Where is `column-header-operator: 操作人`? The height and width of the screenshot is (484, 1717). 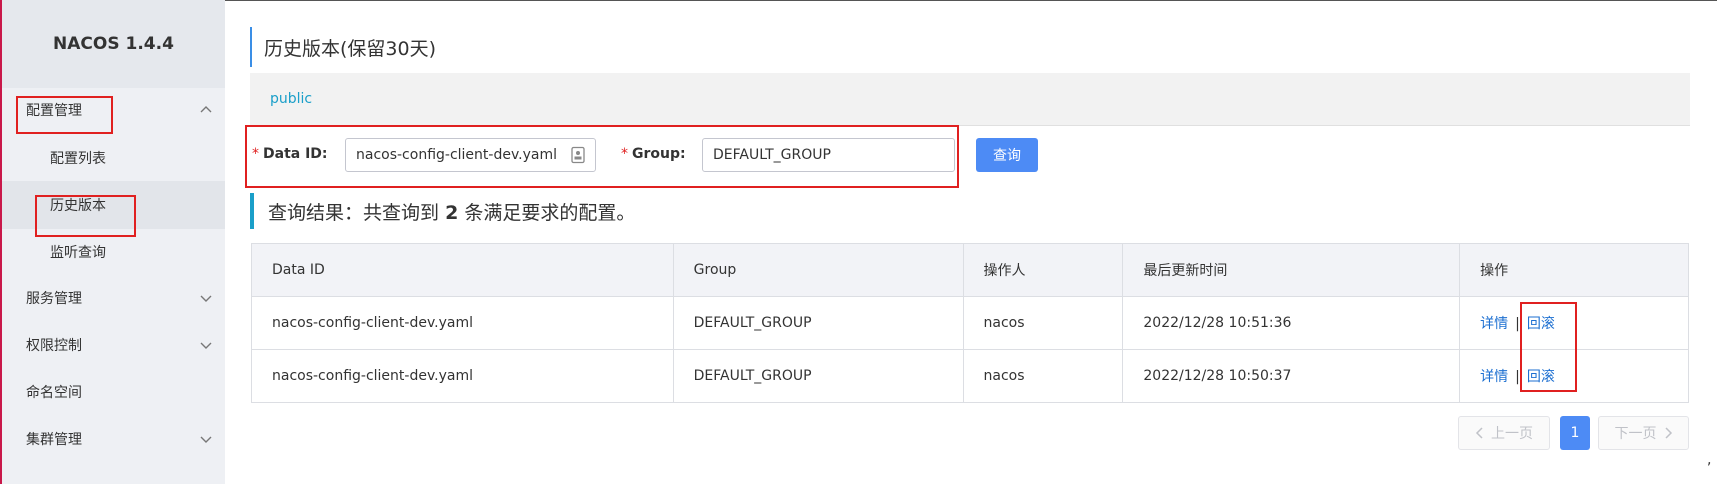
column-header-operator: 操作人 is located at coordinates (1043, 270).